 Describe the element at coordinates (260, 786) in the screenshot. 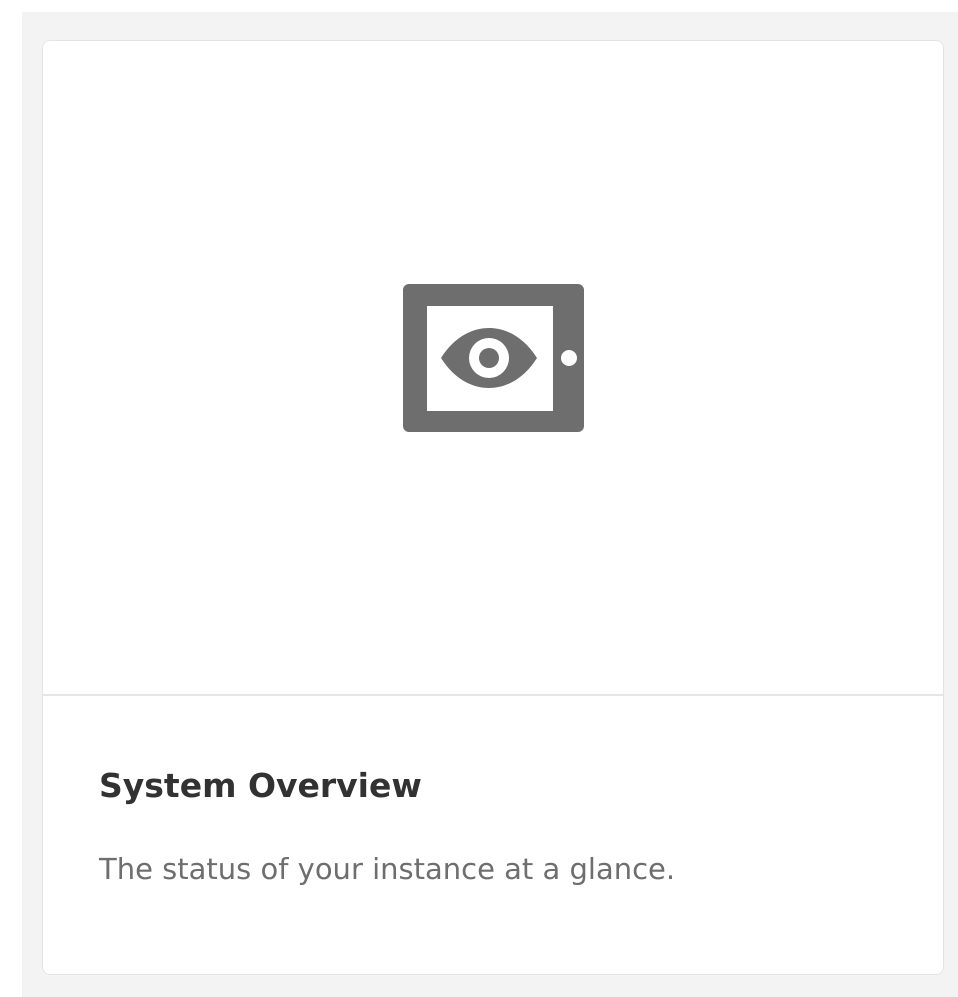

I see `card-title: System Overview` at that location.